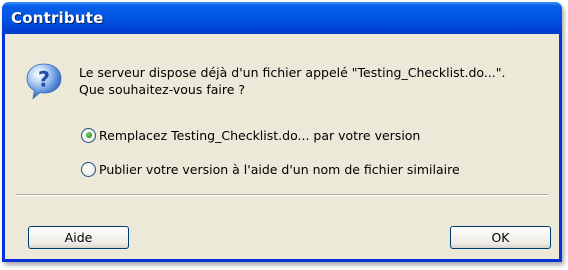 This screenshot has height=270, width=568. I want to click on message-line-2: Que souhaitez-vous faire ?, so click(162, 89).